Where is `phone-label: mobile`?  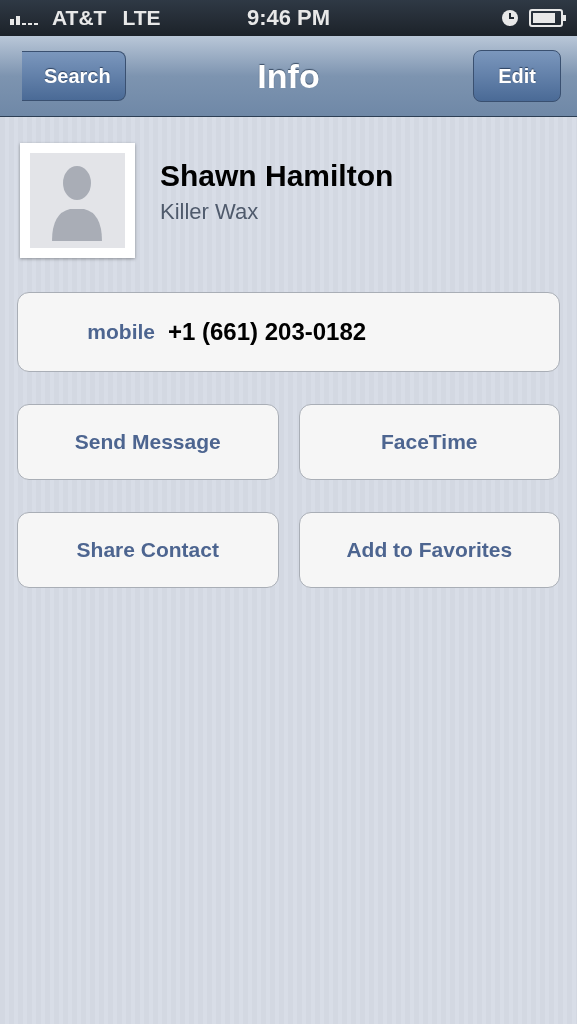 phone-label: mobile is located at coordinates (120, 332).